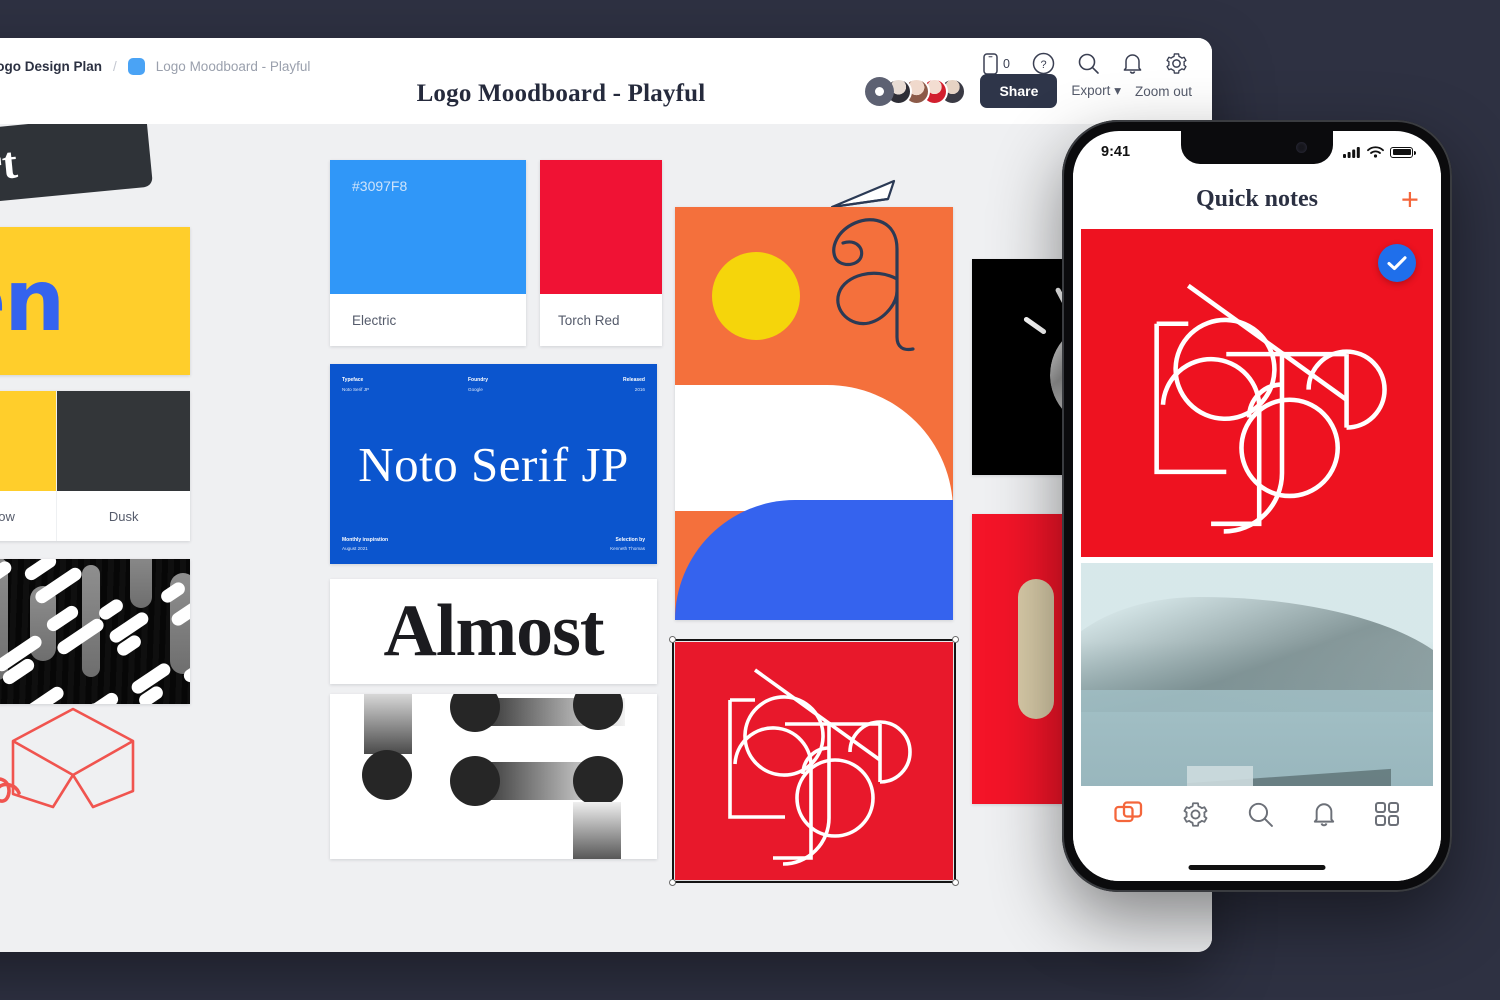 The width and height of the screenshot is (1500, 1000). I want to click on sparkle-ray, so click(1035, 325).